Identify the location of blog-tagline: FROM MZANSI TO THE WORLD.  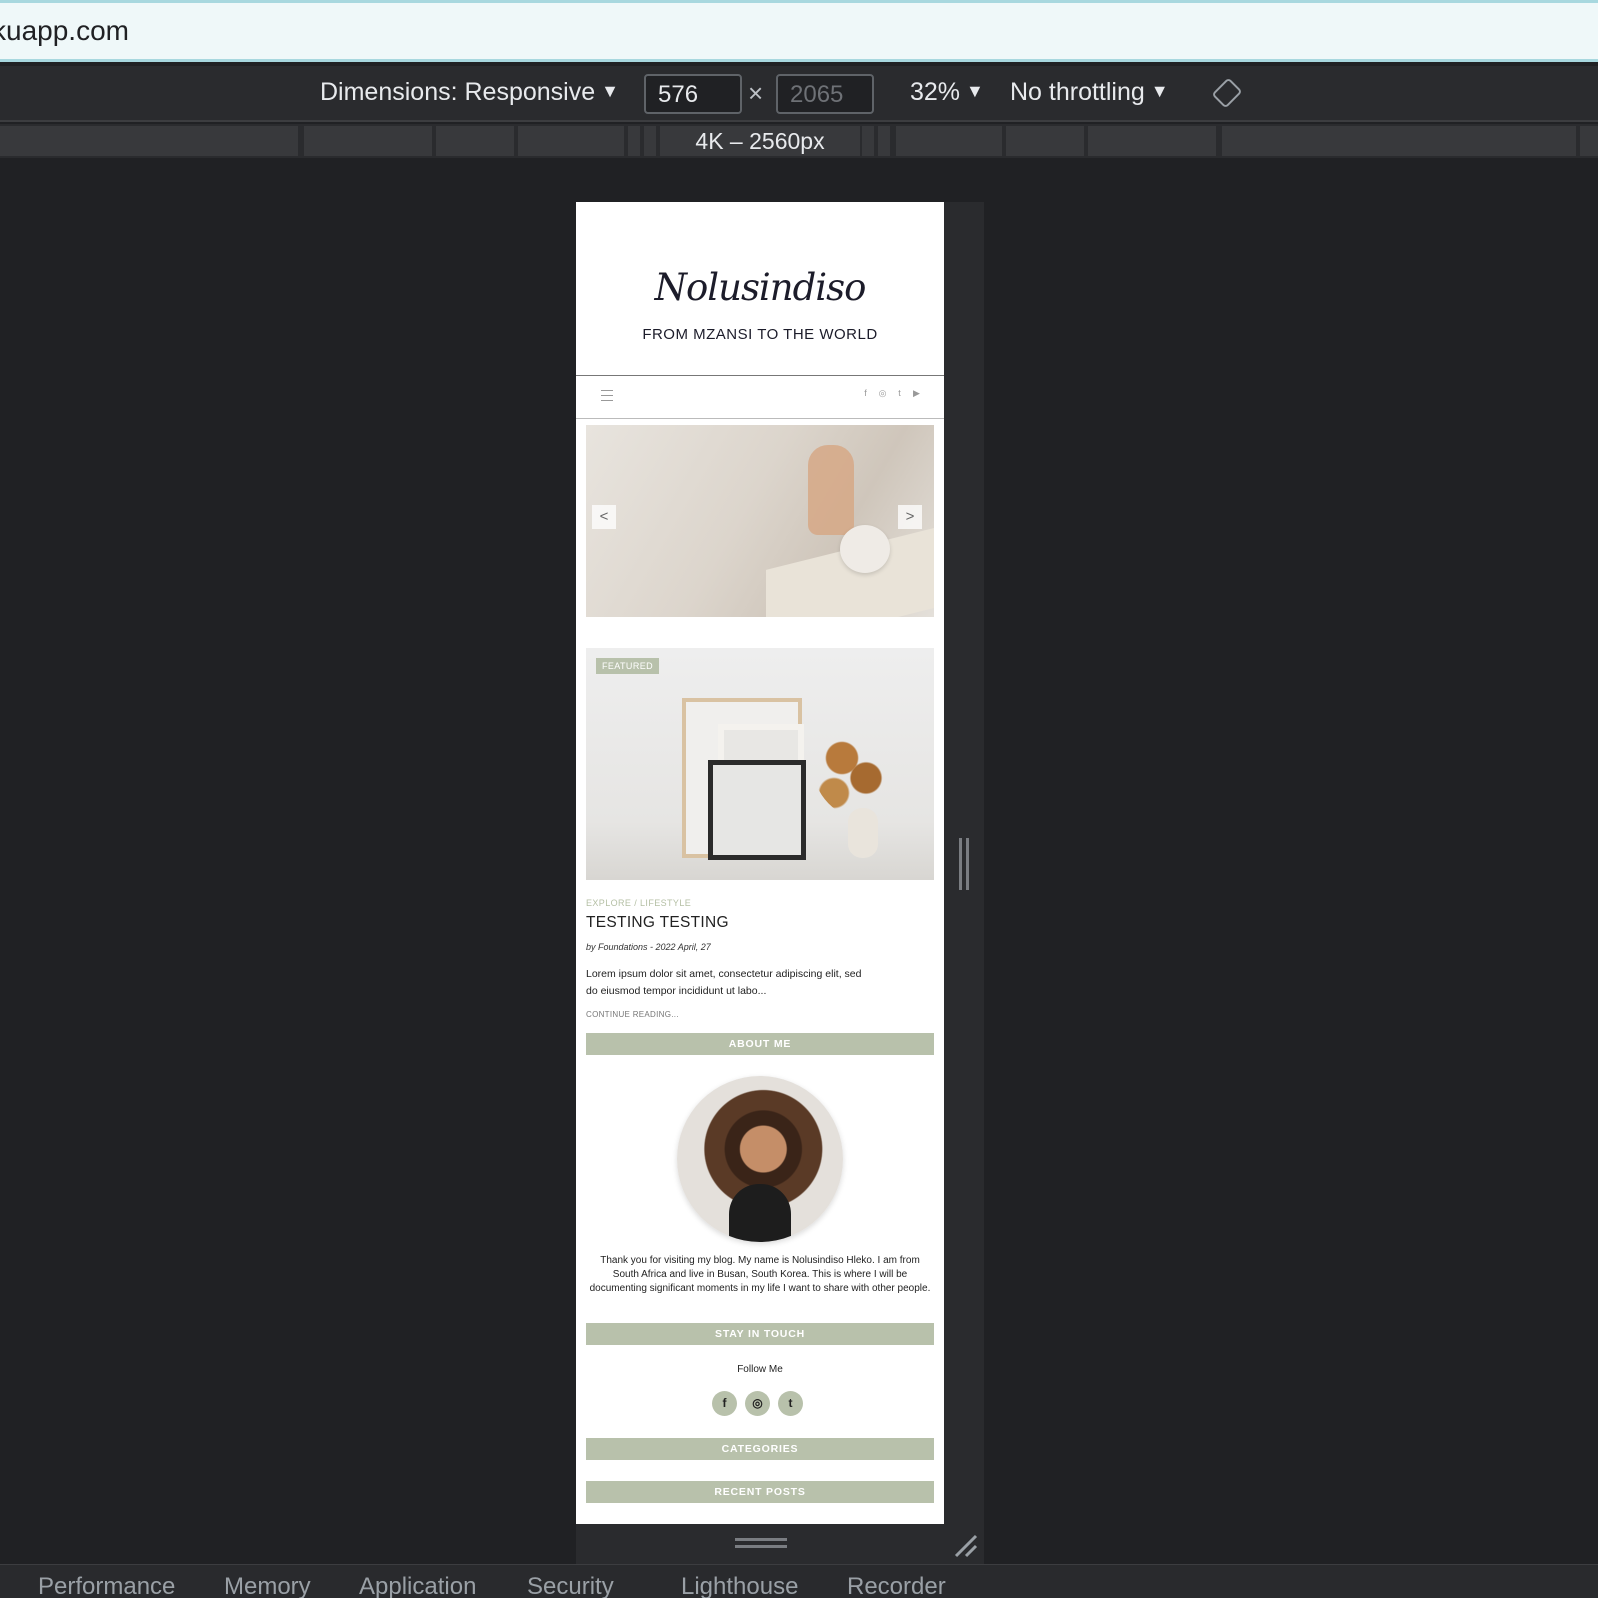
(760, 334).